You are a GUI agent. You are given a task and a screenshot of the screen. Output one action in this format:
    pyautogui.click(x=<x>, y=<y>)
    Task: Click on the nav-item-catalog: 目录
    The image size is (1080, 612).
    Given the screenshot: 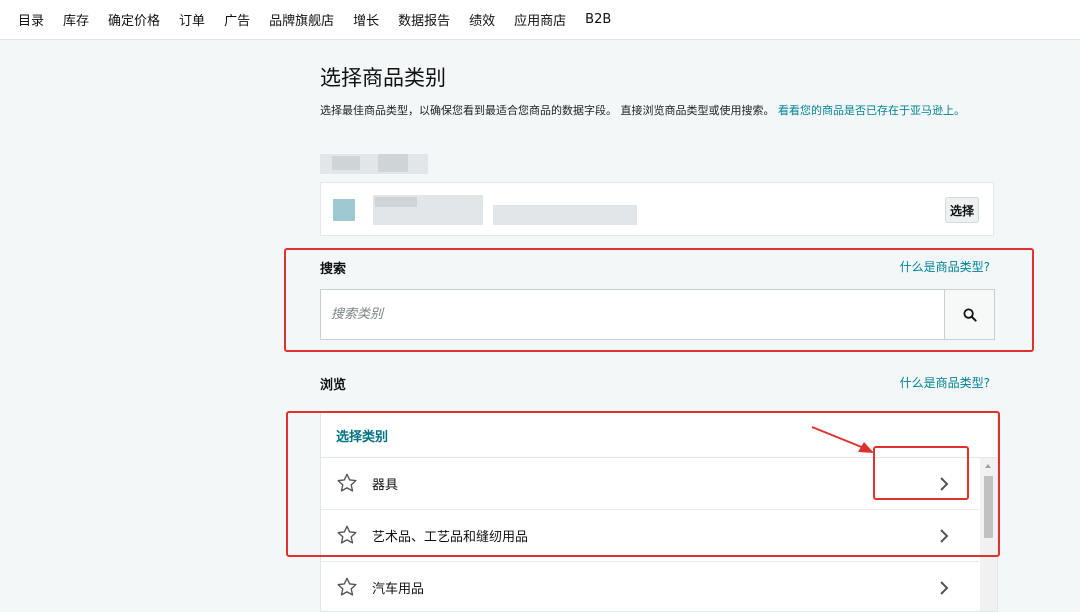 What is the action you would take?
    pyautogui.click(x=31, y=19)
    